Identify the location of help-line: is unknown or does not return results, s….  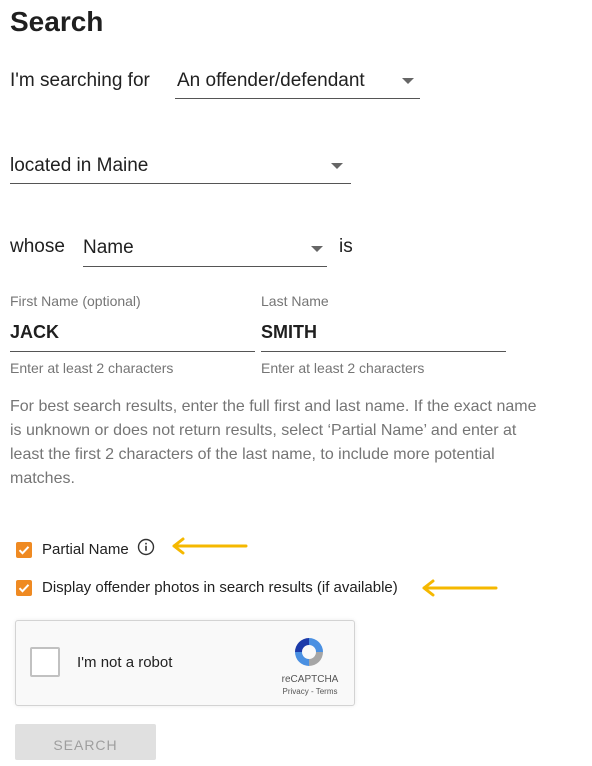
(263, 430).